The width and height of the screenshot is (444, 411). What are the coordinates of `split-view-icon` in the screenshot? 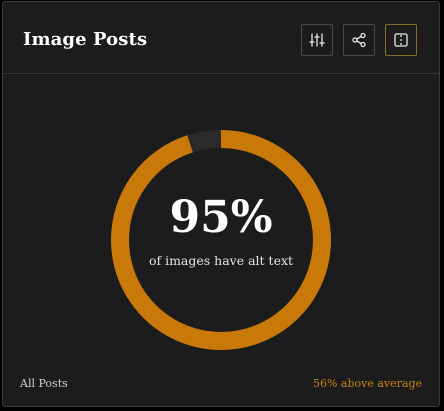 It's located at (401, 40).